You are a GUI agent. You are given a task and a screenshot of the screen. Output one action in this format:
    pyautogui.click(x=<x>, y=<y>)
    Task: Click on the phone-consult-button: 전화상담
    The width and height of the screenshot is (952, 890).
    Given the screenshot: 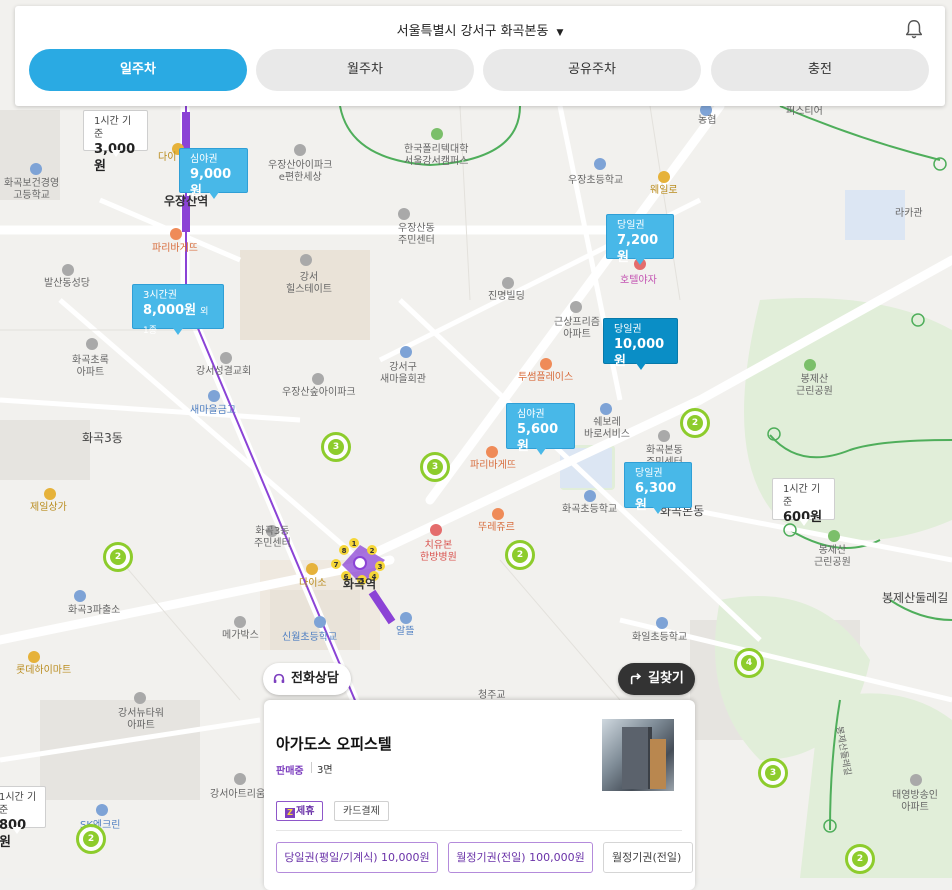 What is the action you would take?
    pyautogui.click(x=307, y=679)
    